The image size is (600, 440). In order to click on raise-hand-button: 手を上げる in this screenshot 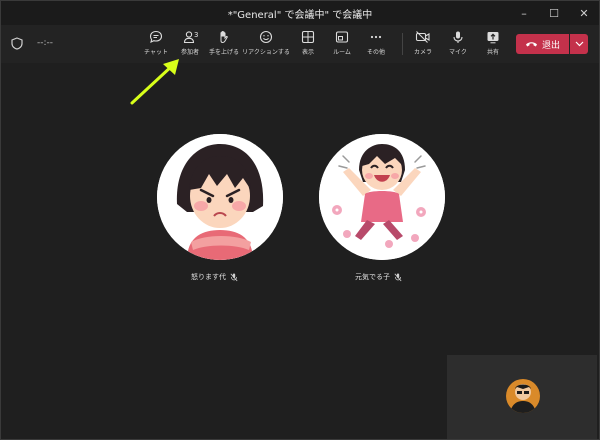, I will do `click(224, 44)`.